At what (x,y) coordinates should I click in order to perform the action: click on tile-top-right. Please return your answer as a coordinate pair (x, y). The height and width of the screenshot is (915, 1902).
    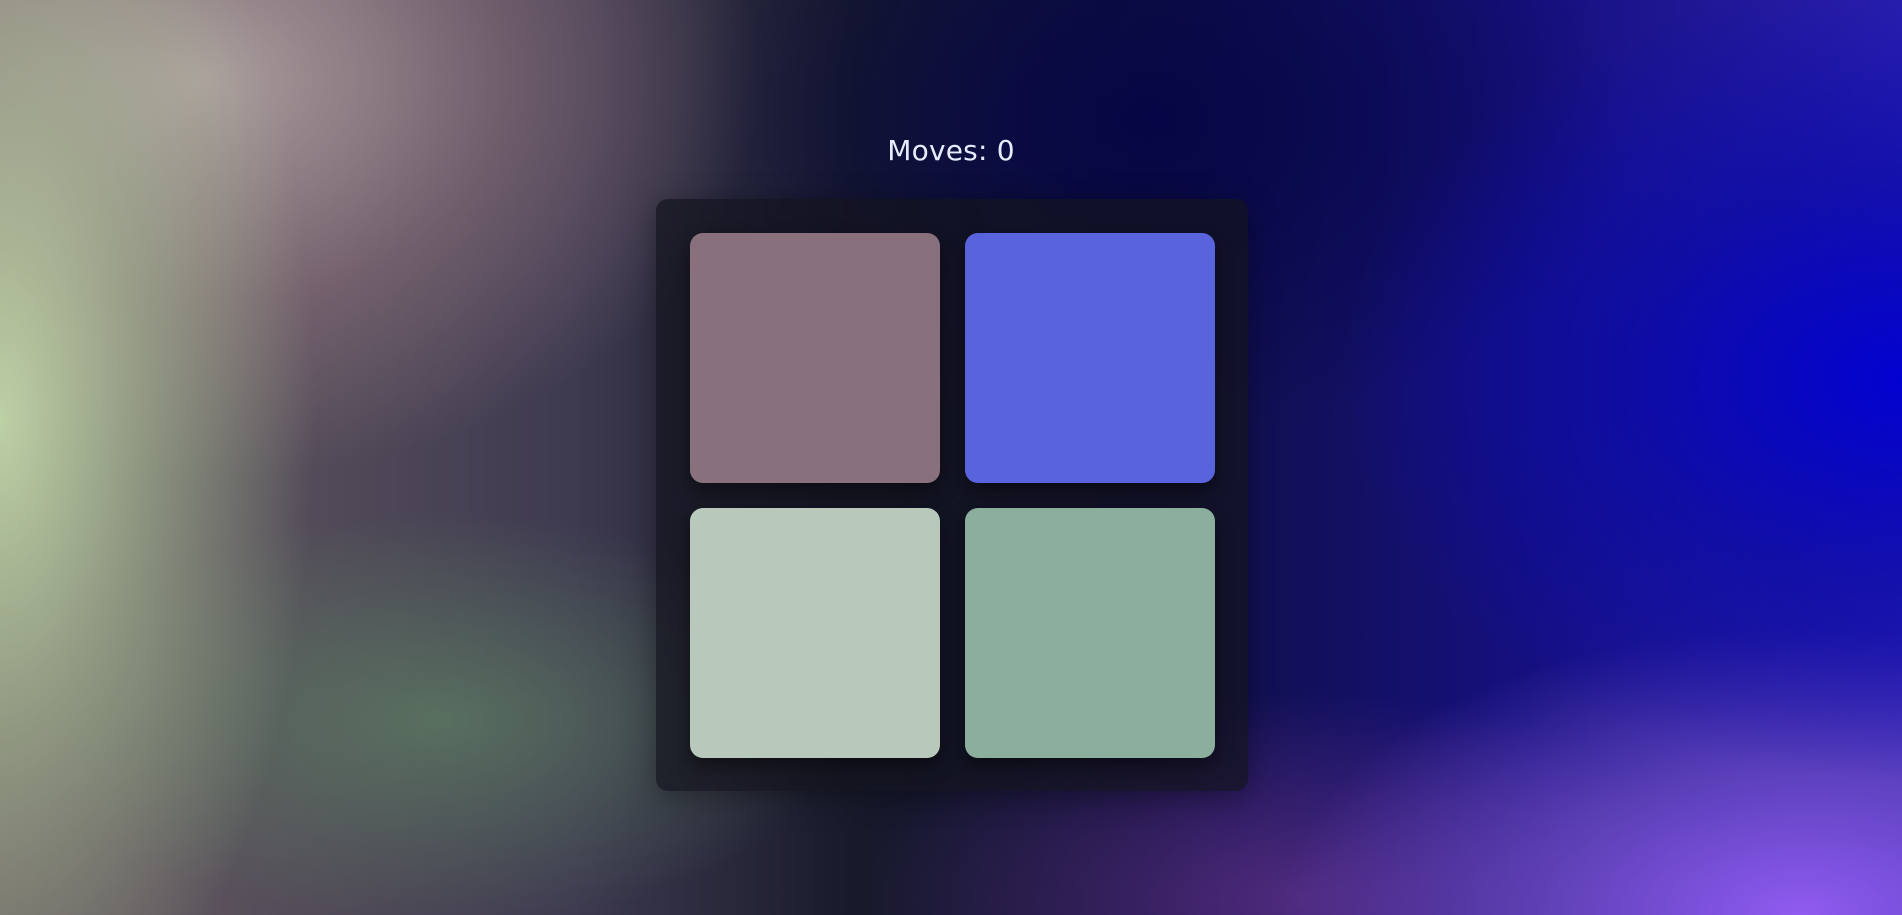
    Looking at the image, I should click on (1090, 358).